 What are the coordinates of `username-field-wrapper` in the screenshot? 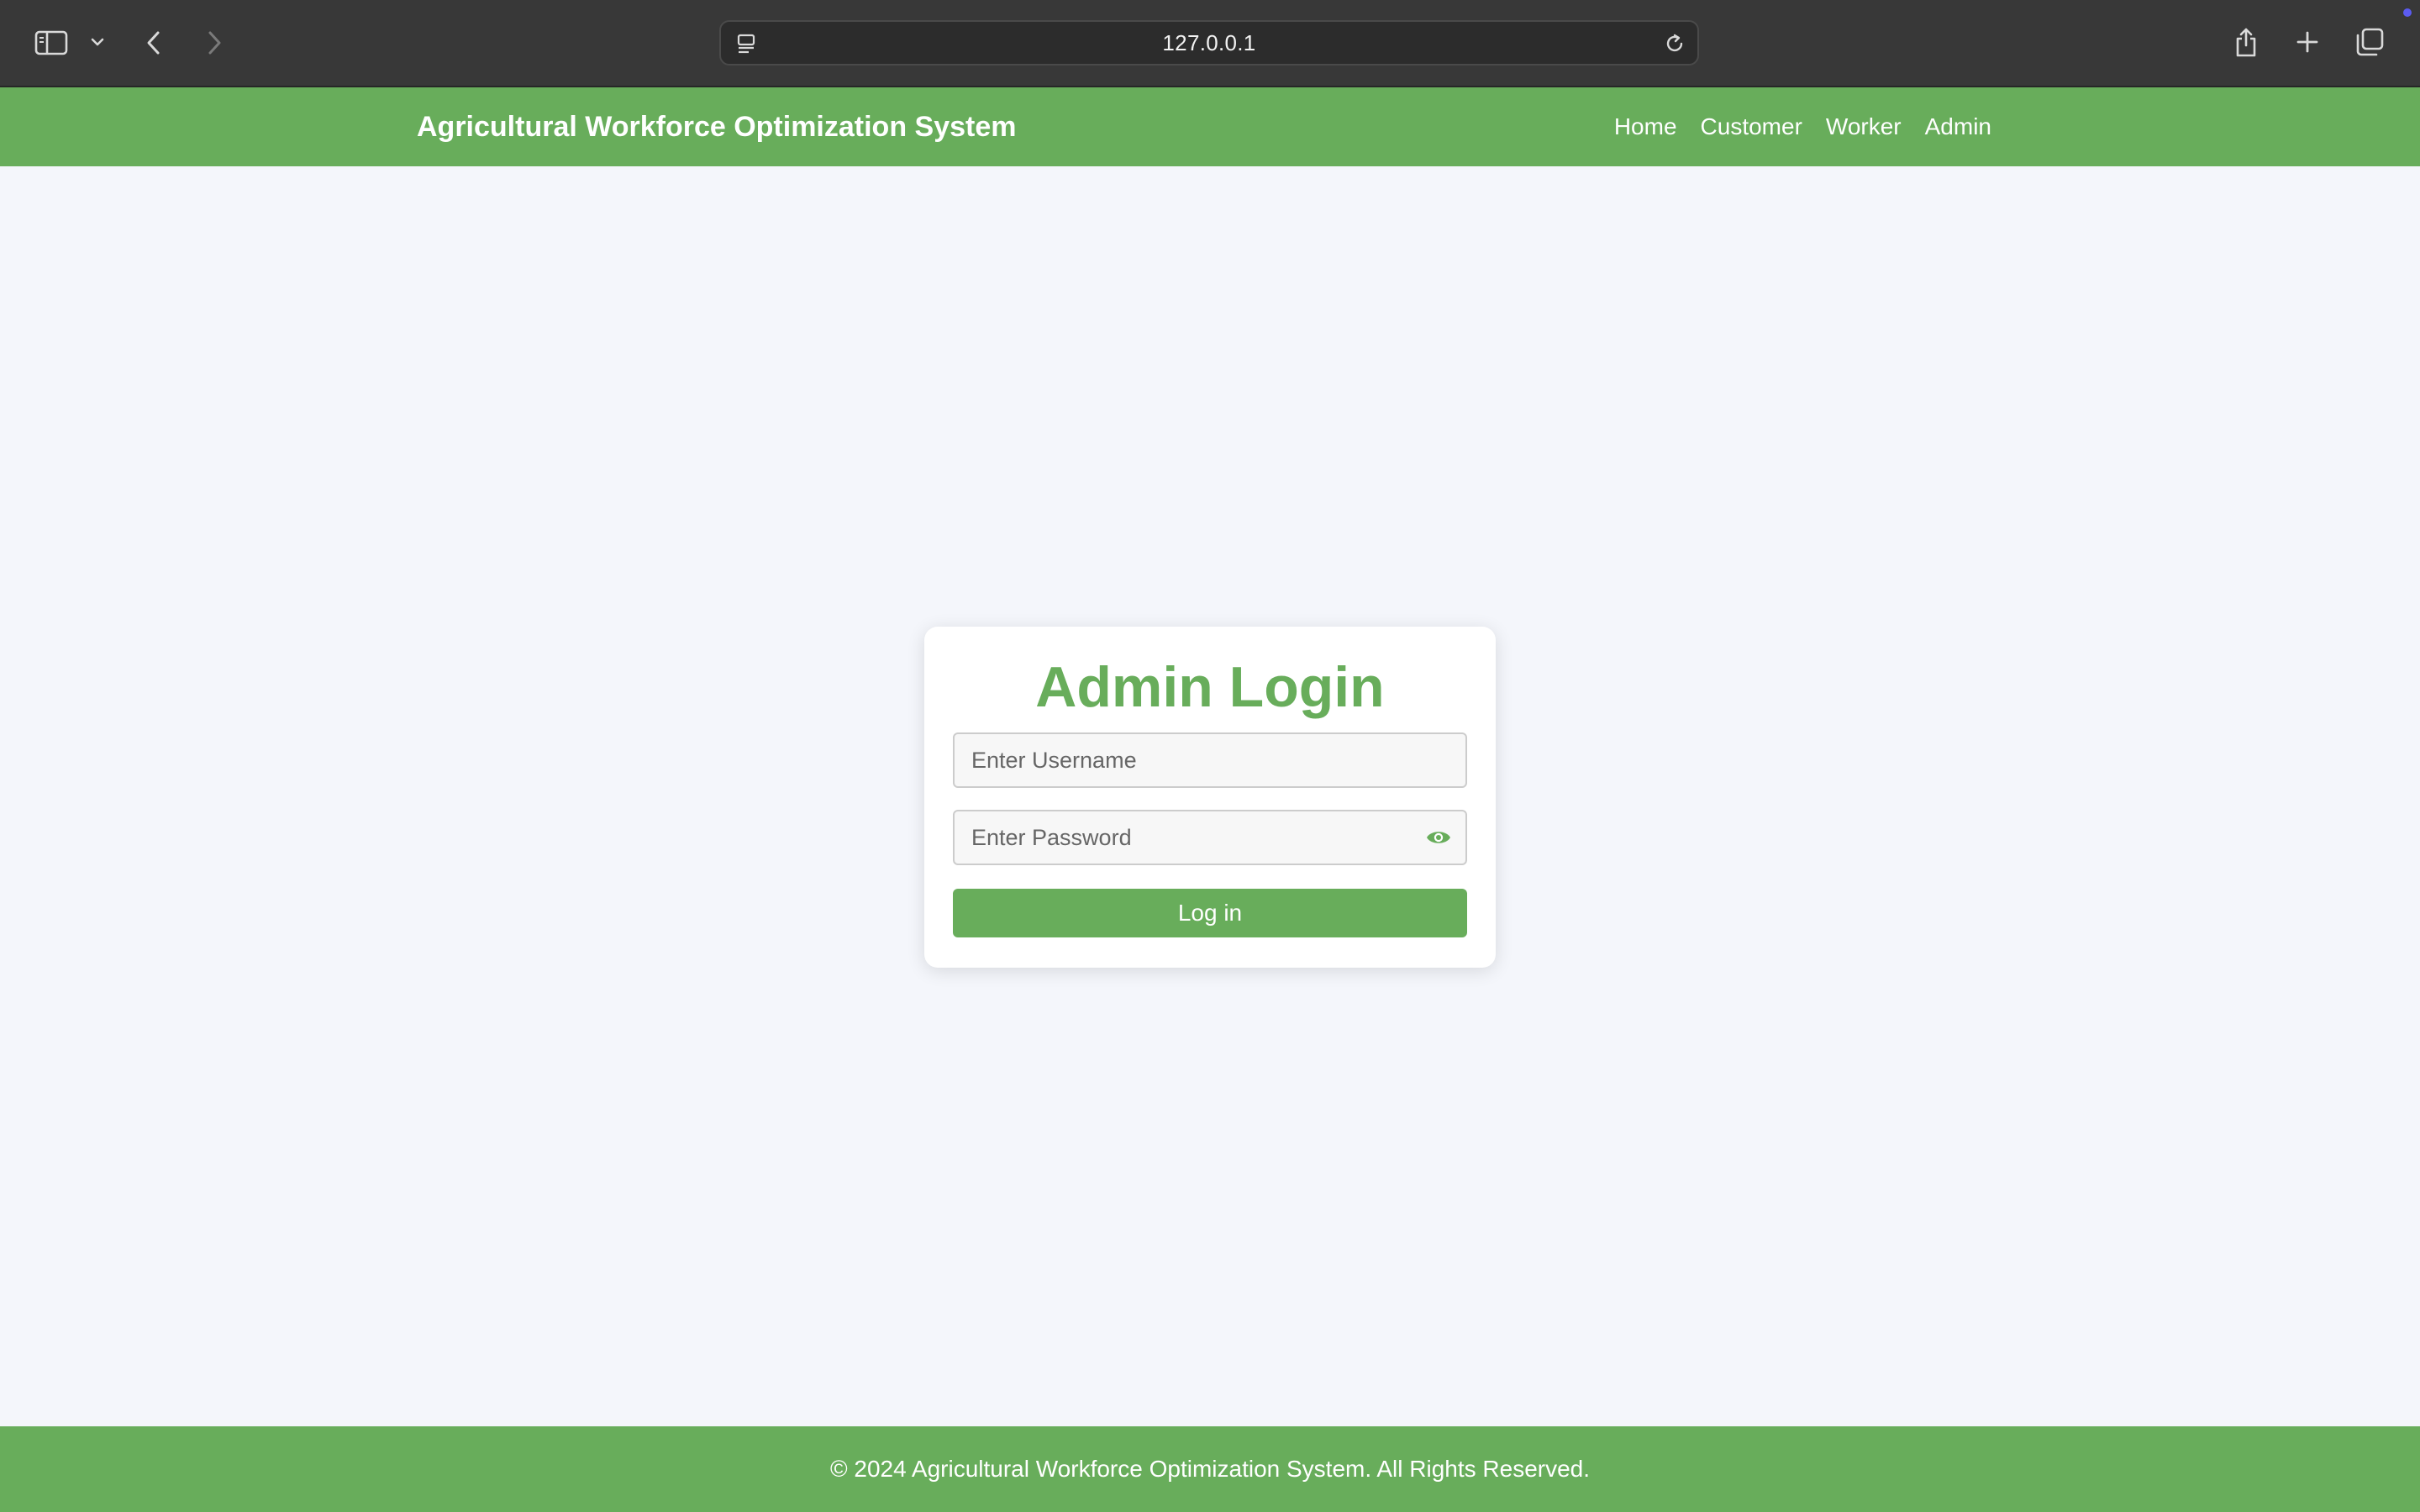 It's located at (1210, 760).